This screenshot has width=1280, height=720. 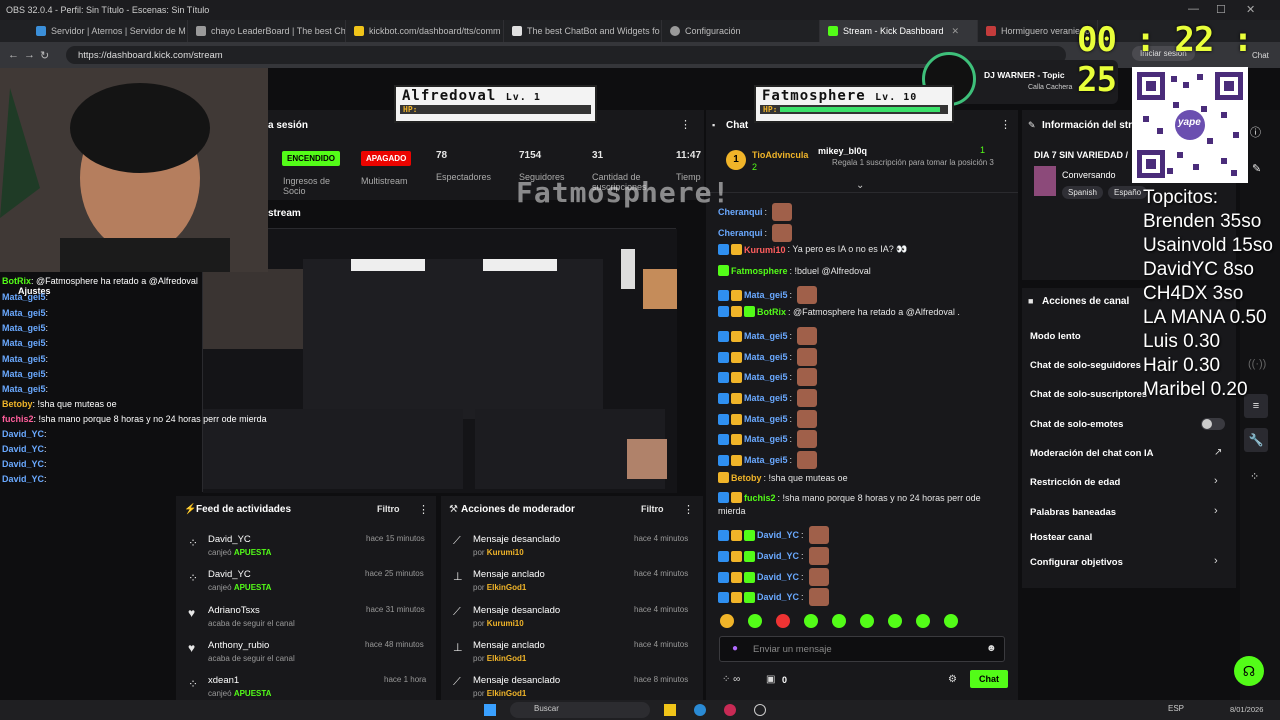 What do you see at coordinates (675, 31) in the screenshot?
I see `gear-icon` at bounding box center [675, 31].